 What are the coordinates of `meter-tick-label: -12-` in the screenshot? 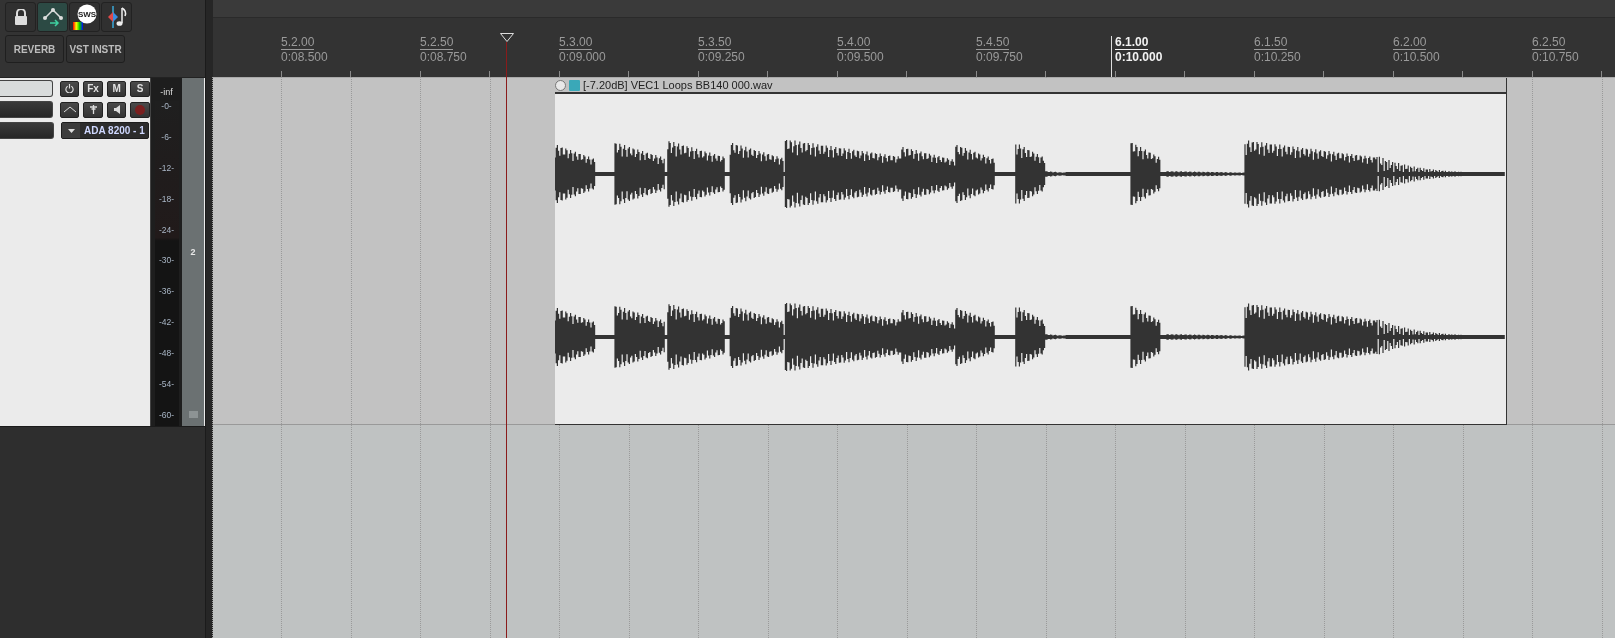 It's located at (166, 167).